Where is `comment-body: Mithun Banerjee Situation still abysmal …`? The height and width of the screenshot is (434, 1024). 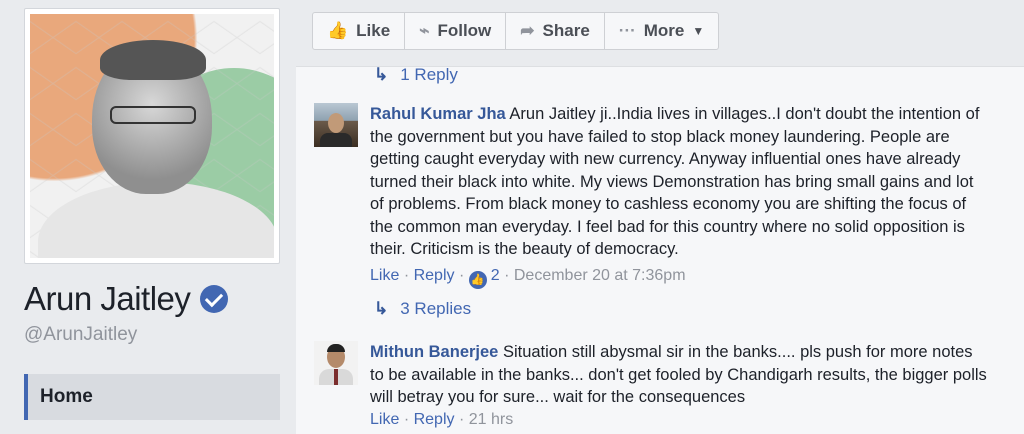
comment-body: Mithun Banerjee Situation still abysmal … is located at coordinates (680, 375).